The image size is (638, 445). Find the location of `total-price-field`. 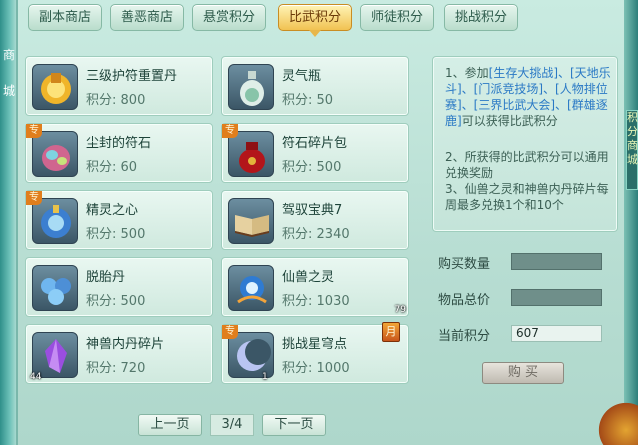

total-price-field is located at coordinates (556, 297).